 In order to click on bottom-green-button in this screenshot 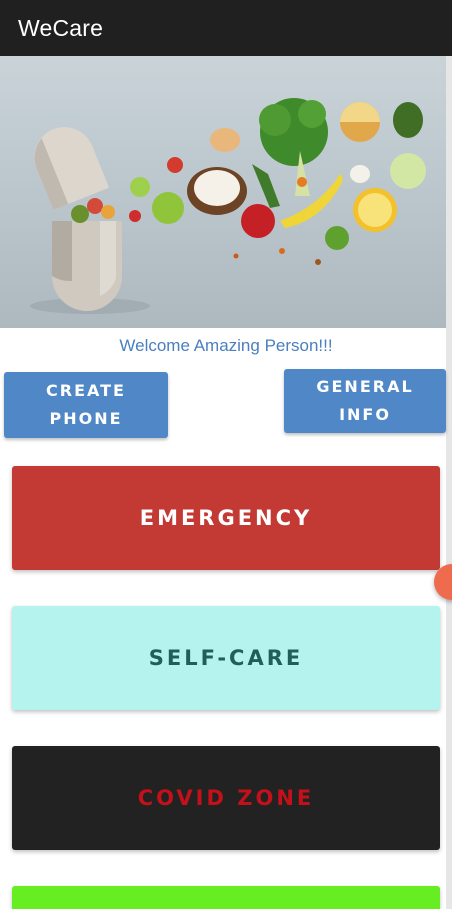, I will do `click(226, 897)`.